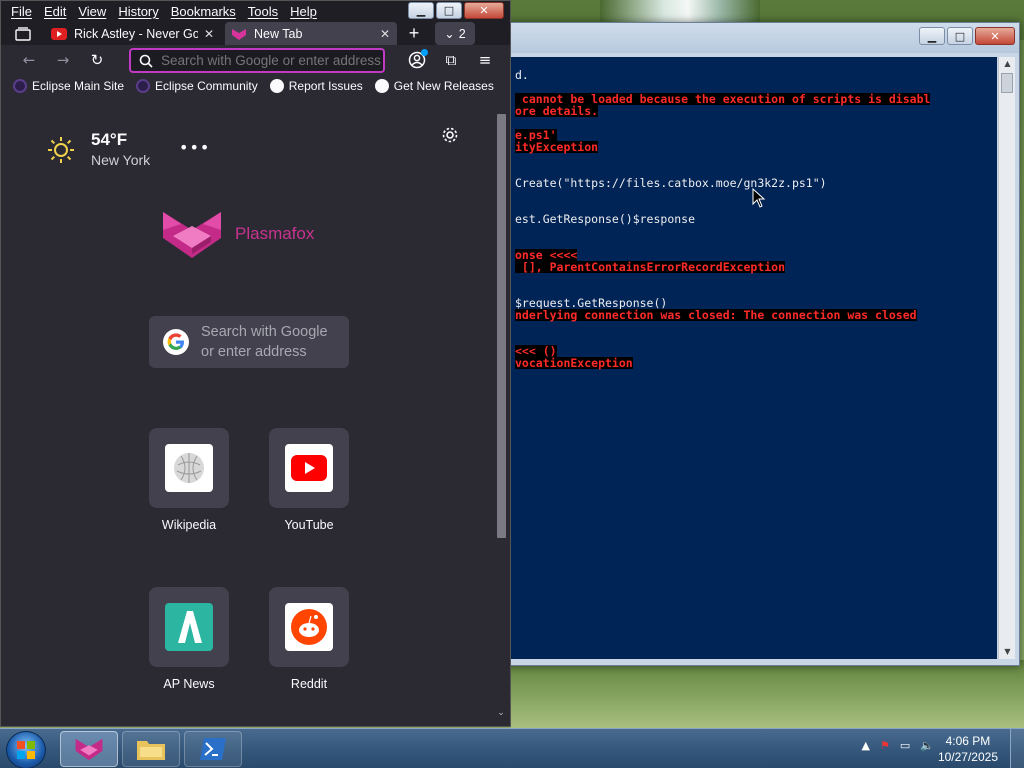  What do you see at coordinates (927, 745) in the screenshot?
I see `volume-muted-icon: 🔈` at bounding box center [927, 745].